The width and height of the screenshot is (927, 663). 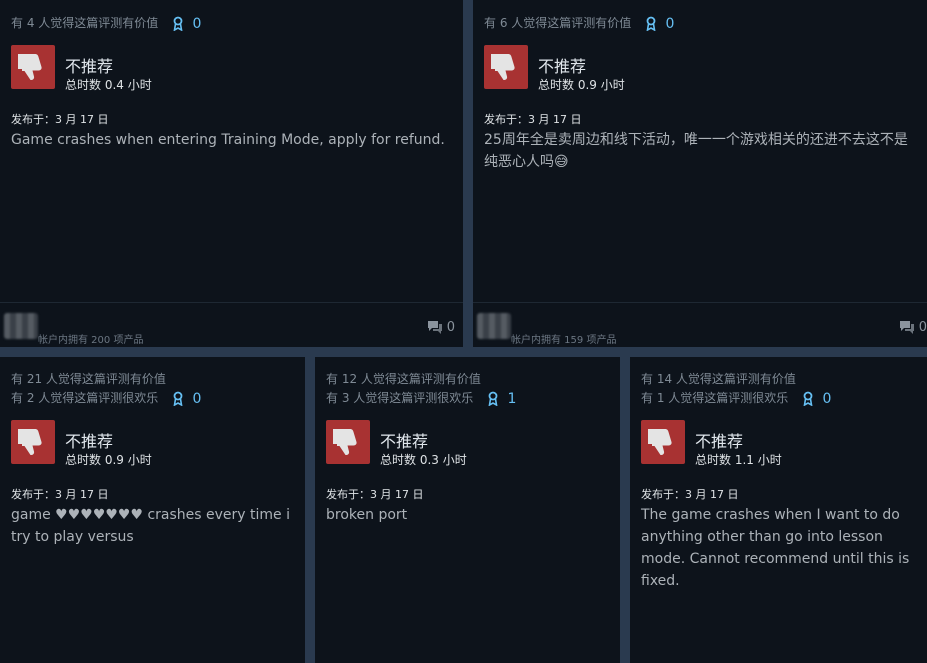 I want to click on helpful-count: 有 6 人觉得这篇评测有价值 0, so click(x=579, y=23).